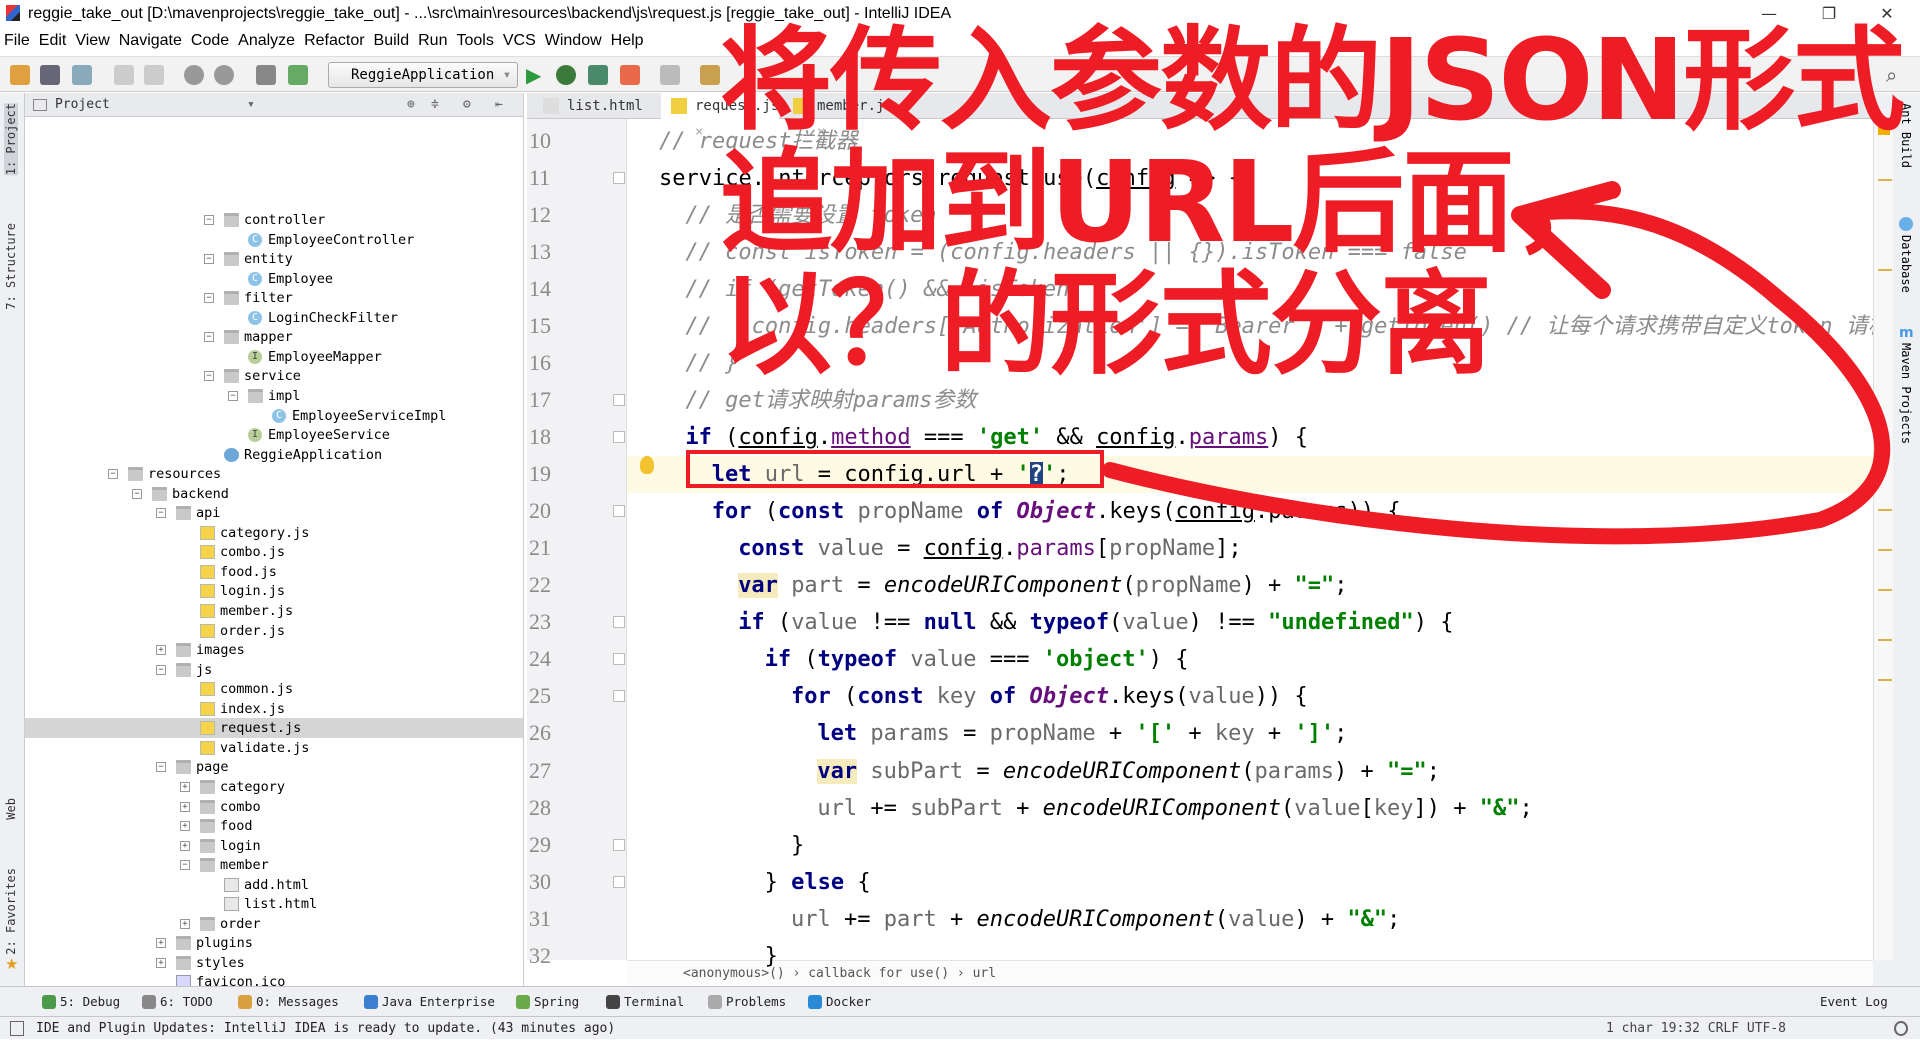  Describe the element at coordinates (274, 767) in the screenshot. I see `tree-item: − page` at that location.